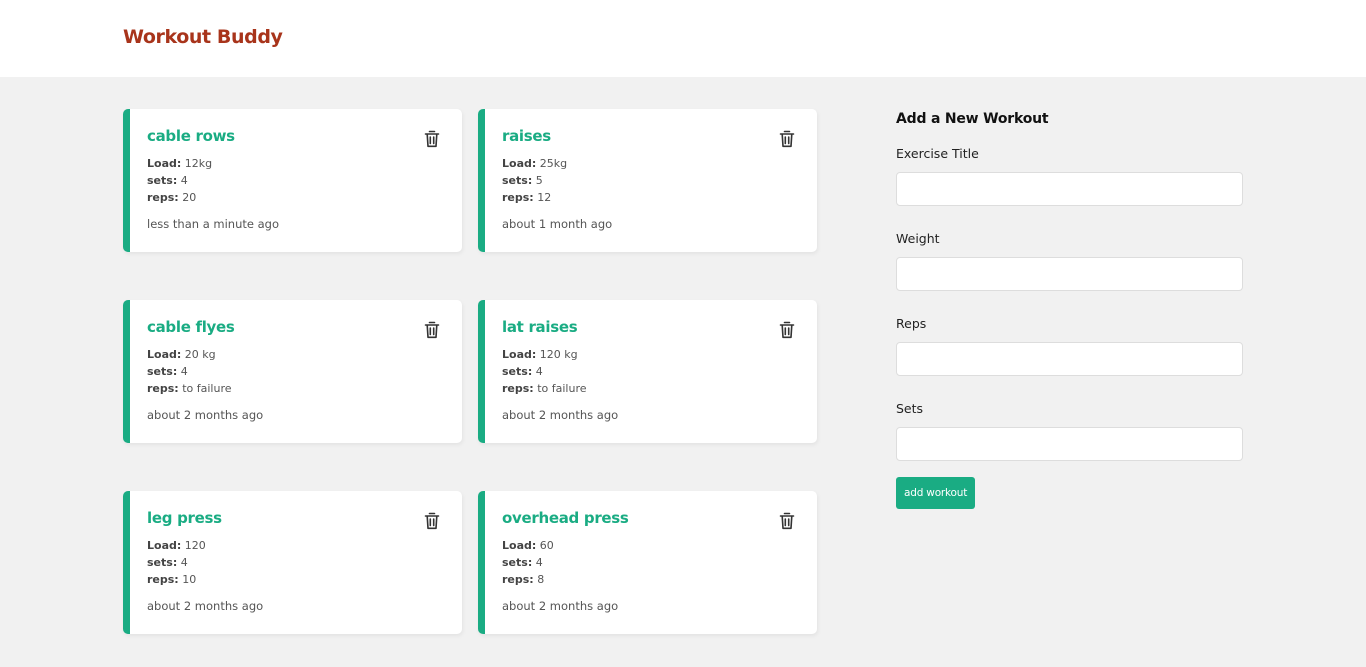 Image resolution: width=1366 pixels, height=667 pixels. Describe the element at coordinates (937, 153) in the screenshot. I see `exercise-title-label: Exercise Title` at that location.